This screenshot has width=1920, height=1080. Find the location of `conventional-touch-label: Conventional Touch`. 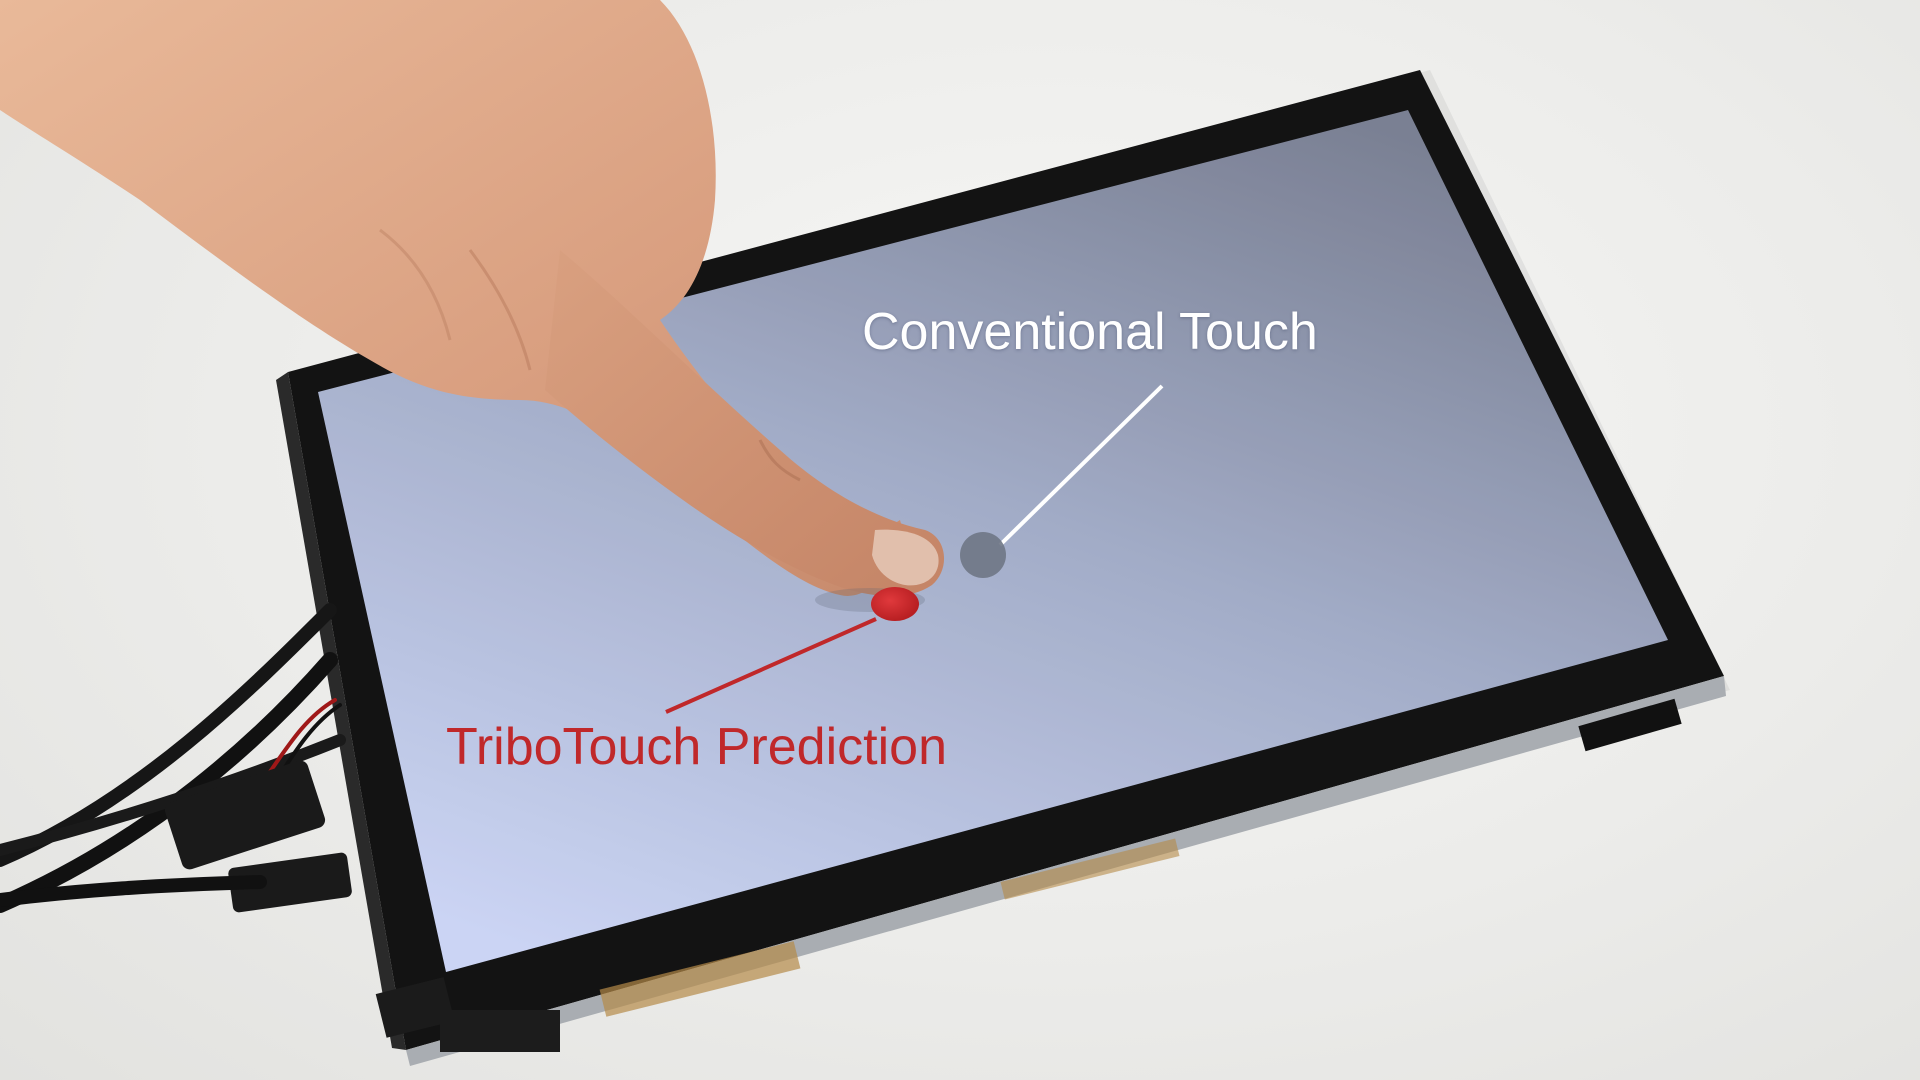

conventional-touch-label: Conventional Touch is located at coordinates (1090, 332).